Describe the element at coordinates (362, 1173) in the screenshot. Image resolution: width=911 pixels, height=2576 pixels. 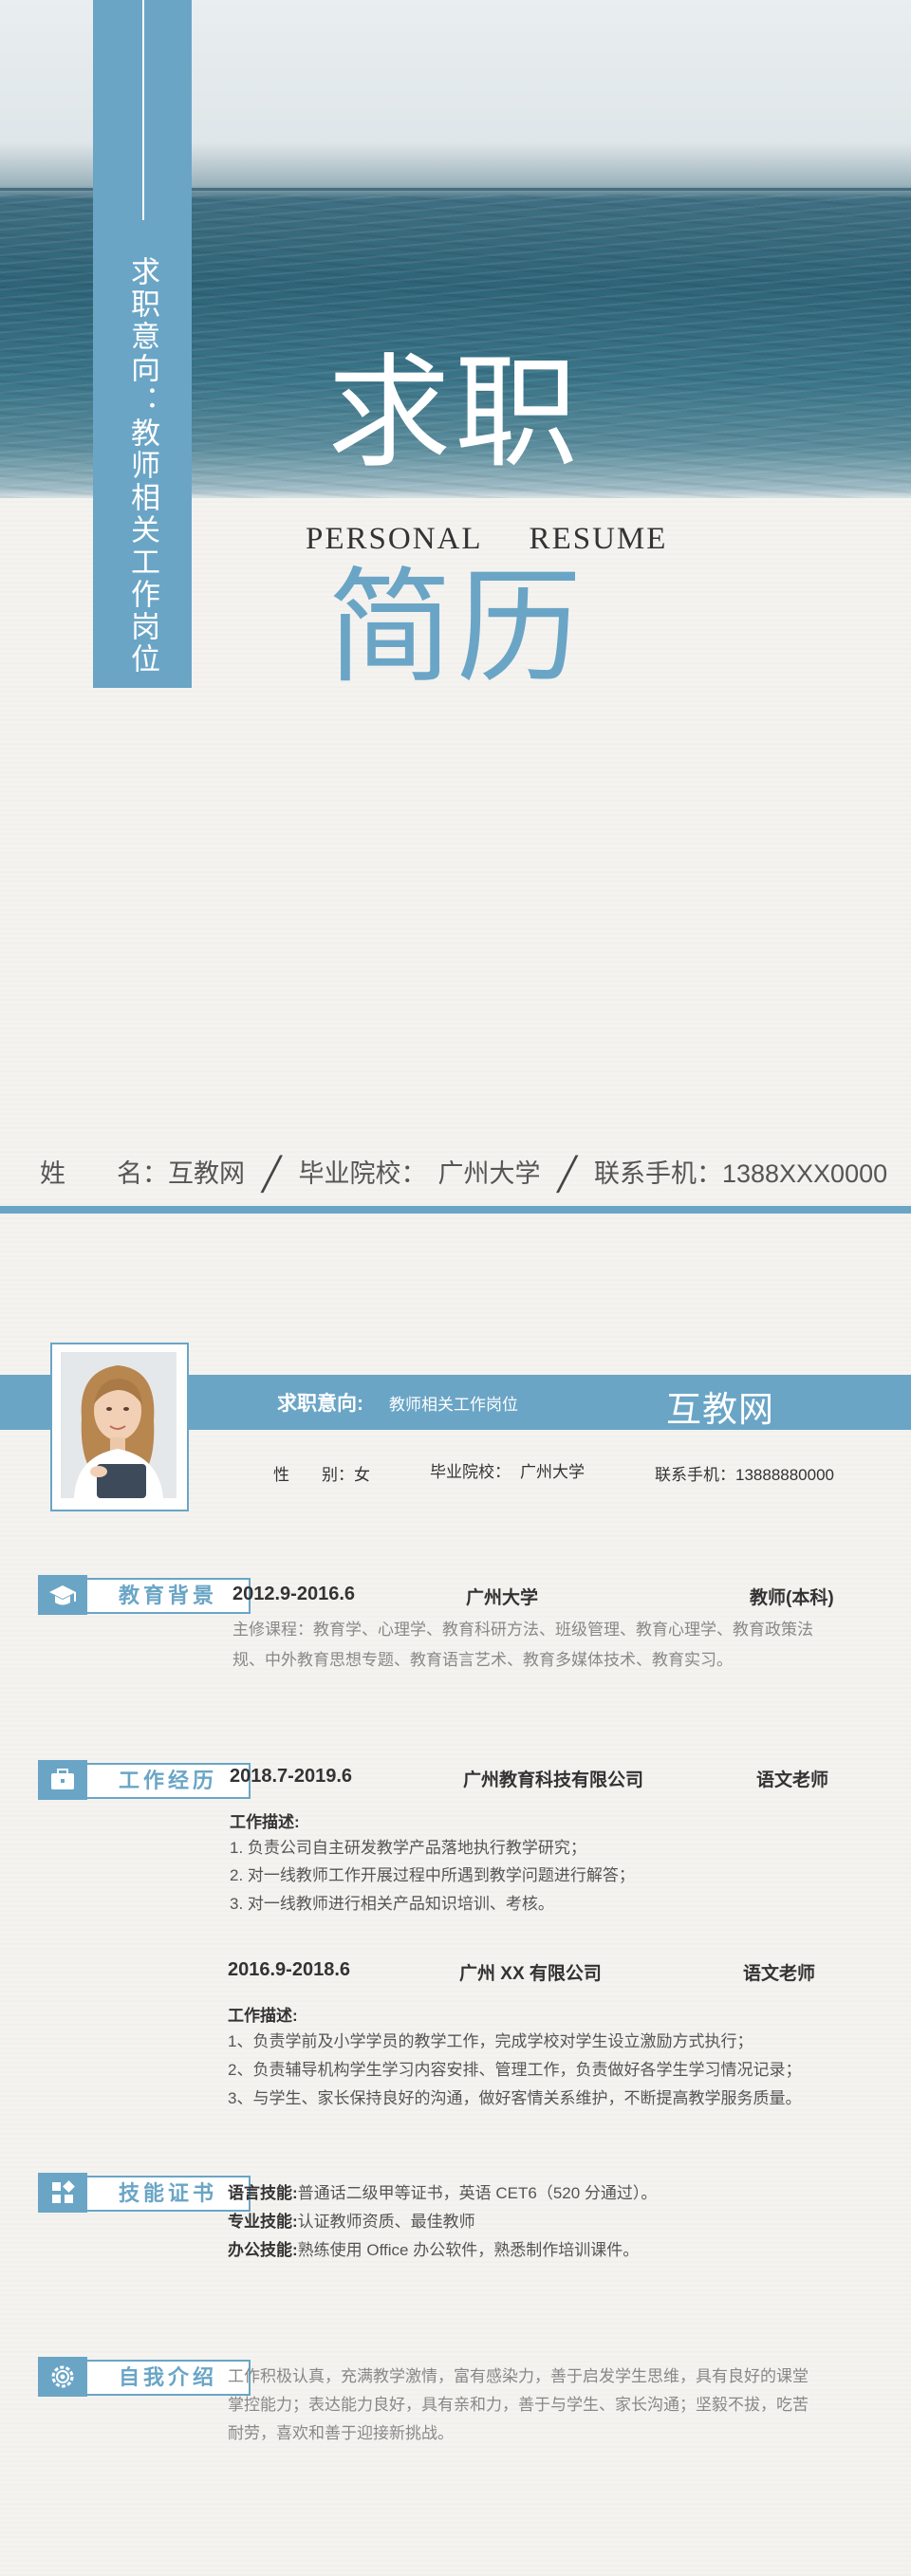
I see `cover-school-label: 毕业院校：` at that location.